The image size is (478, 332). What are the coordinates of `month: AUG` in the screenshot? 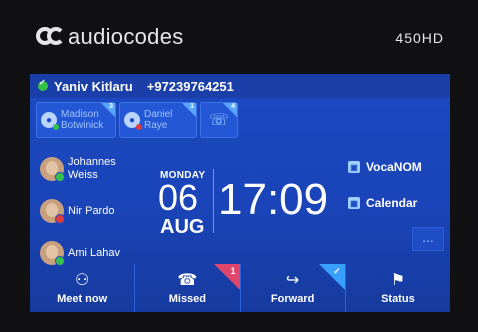 It's located at (182, 227).